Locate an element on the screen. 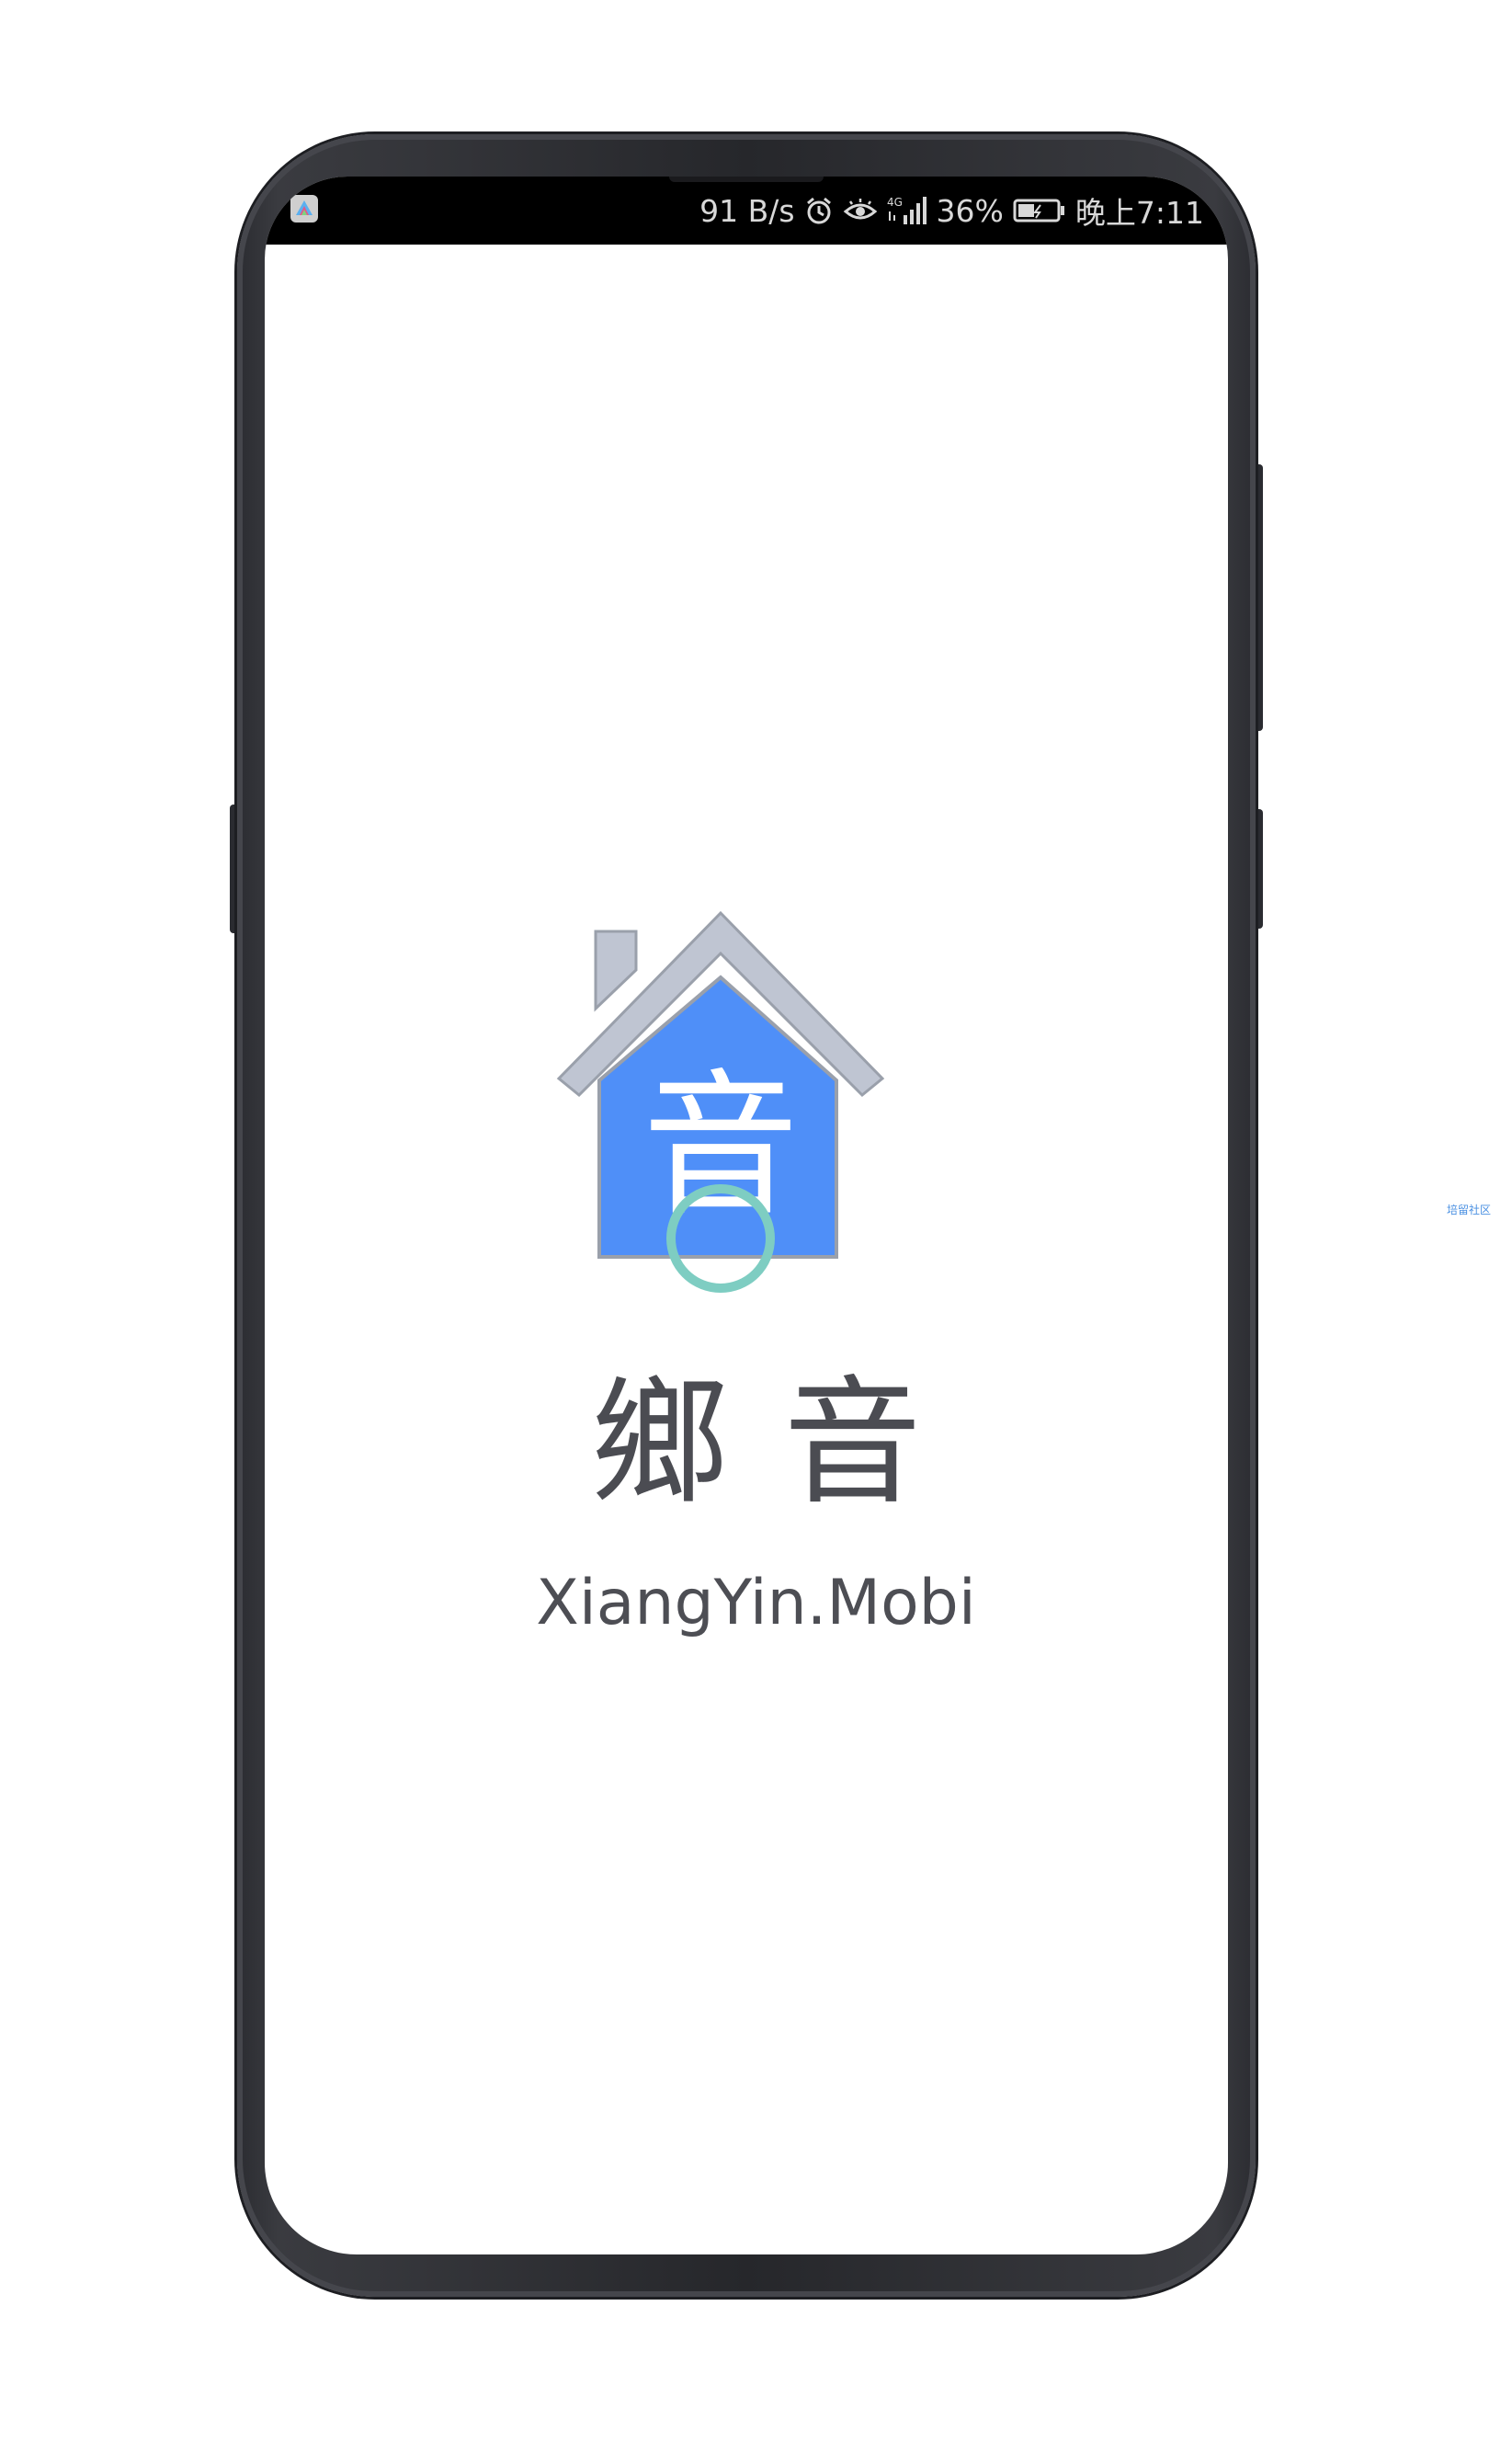 The image size is (1512, 2454). app-logo: 音 is located at coordinates (721, 1108).